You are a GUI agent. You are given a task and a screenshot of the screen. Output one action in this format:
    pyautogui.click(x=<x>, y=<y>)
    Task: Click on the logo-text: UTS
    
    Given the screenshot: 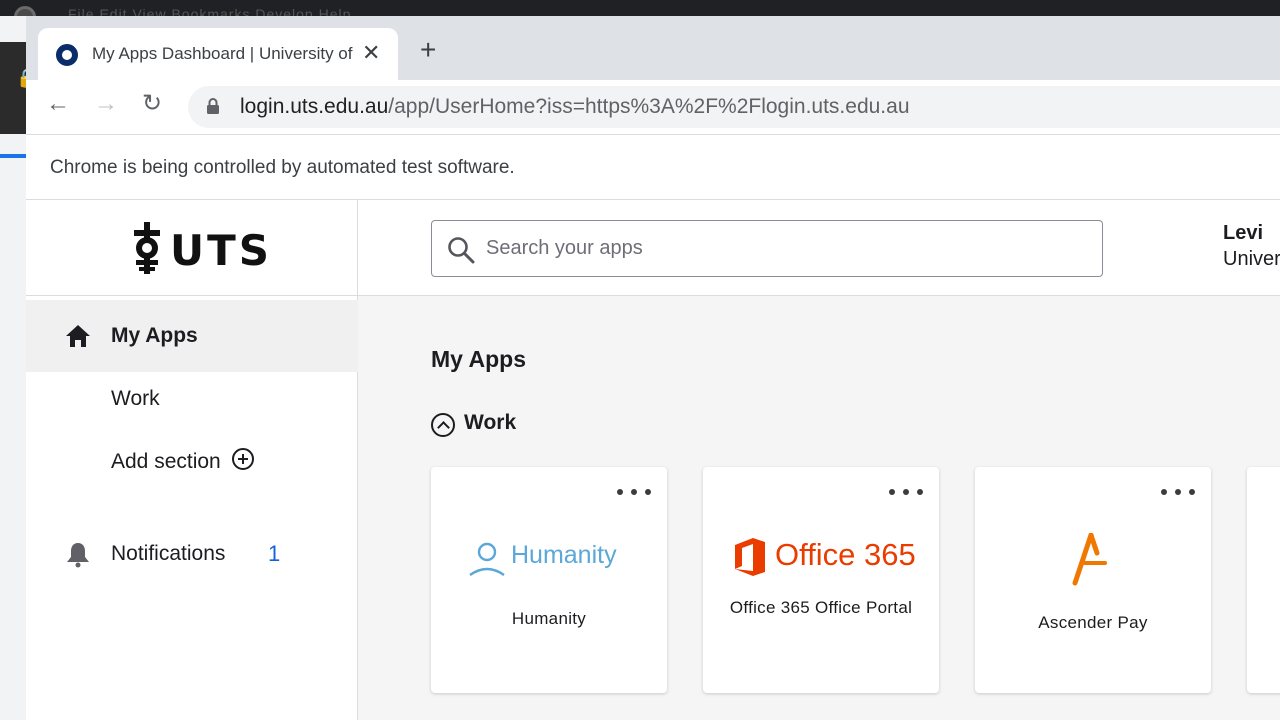 What is the action you would take?
    pyautogui.click(x=221, y=250)
    